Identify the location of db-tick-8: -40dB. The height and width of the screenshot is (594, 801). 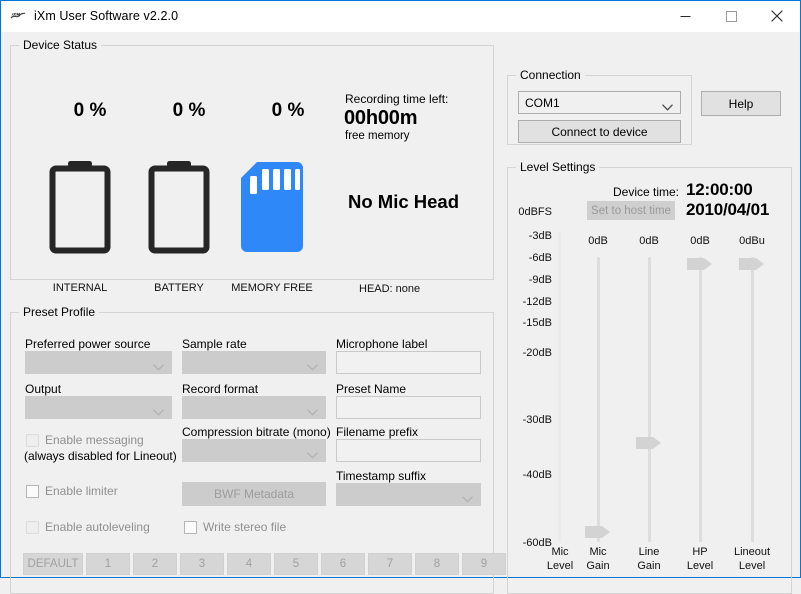
(531, 475).